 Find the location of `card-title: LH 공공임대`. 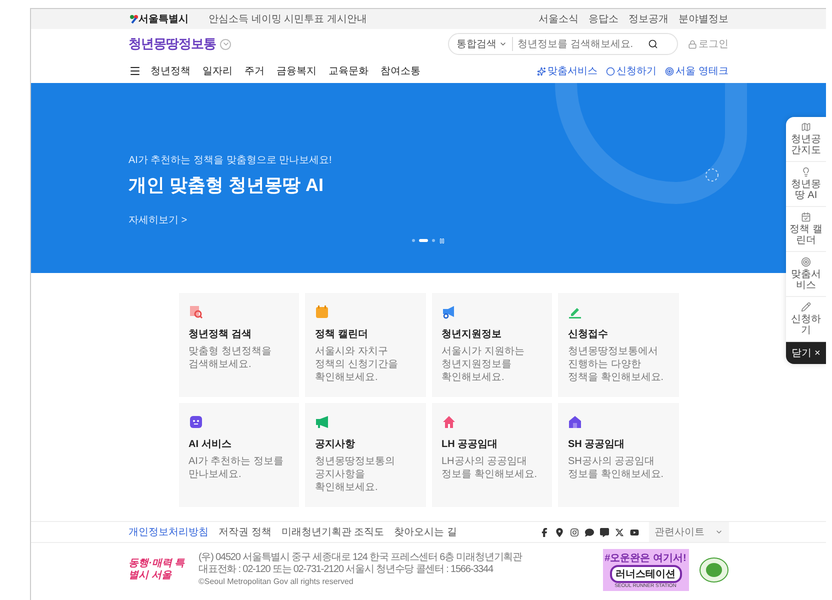

card-title: LH 공공임대 is located at coordinates (470, 444).